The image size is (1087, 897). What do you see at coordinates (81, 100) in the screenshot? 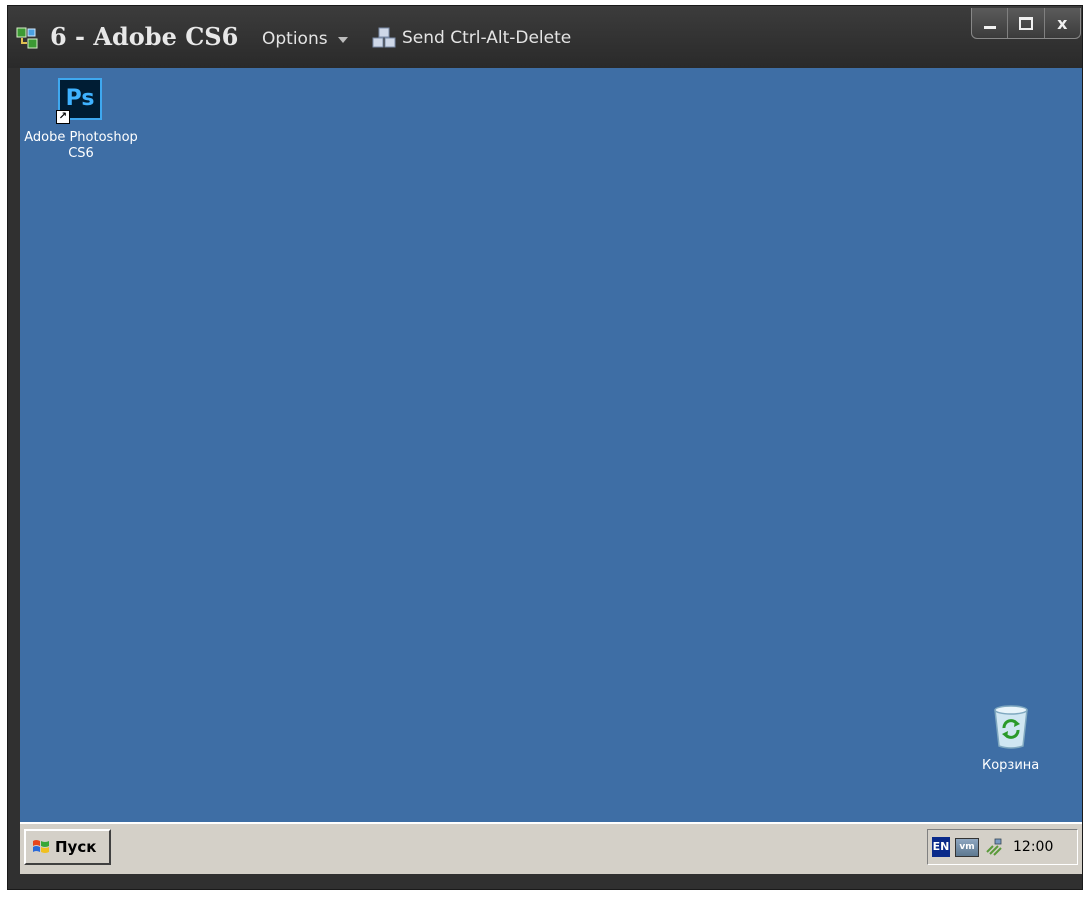
I see `photoshop-icon: Ps ↗` at bounding box center [81, 100].